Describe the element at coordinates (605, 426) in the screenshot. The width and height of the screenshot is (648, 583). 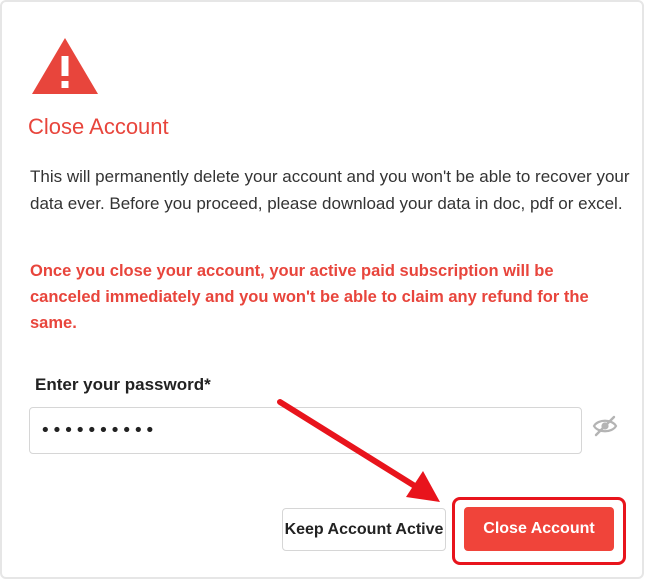
I see `eye-slash-icon` at that location.